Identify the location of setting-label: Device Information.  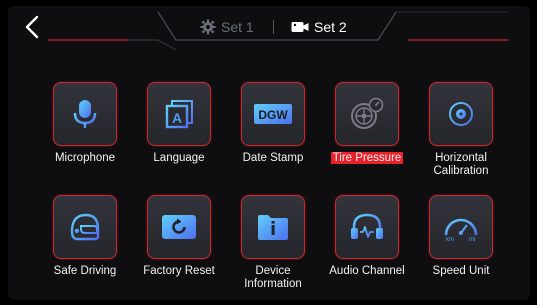
(273, 277).